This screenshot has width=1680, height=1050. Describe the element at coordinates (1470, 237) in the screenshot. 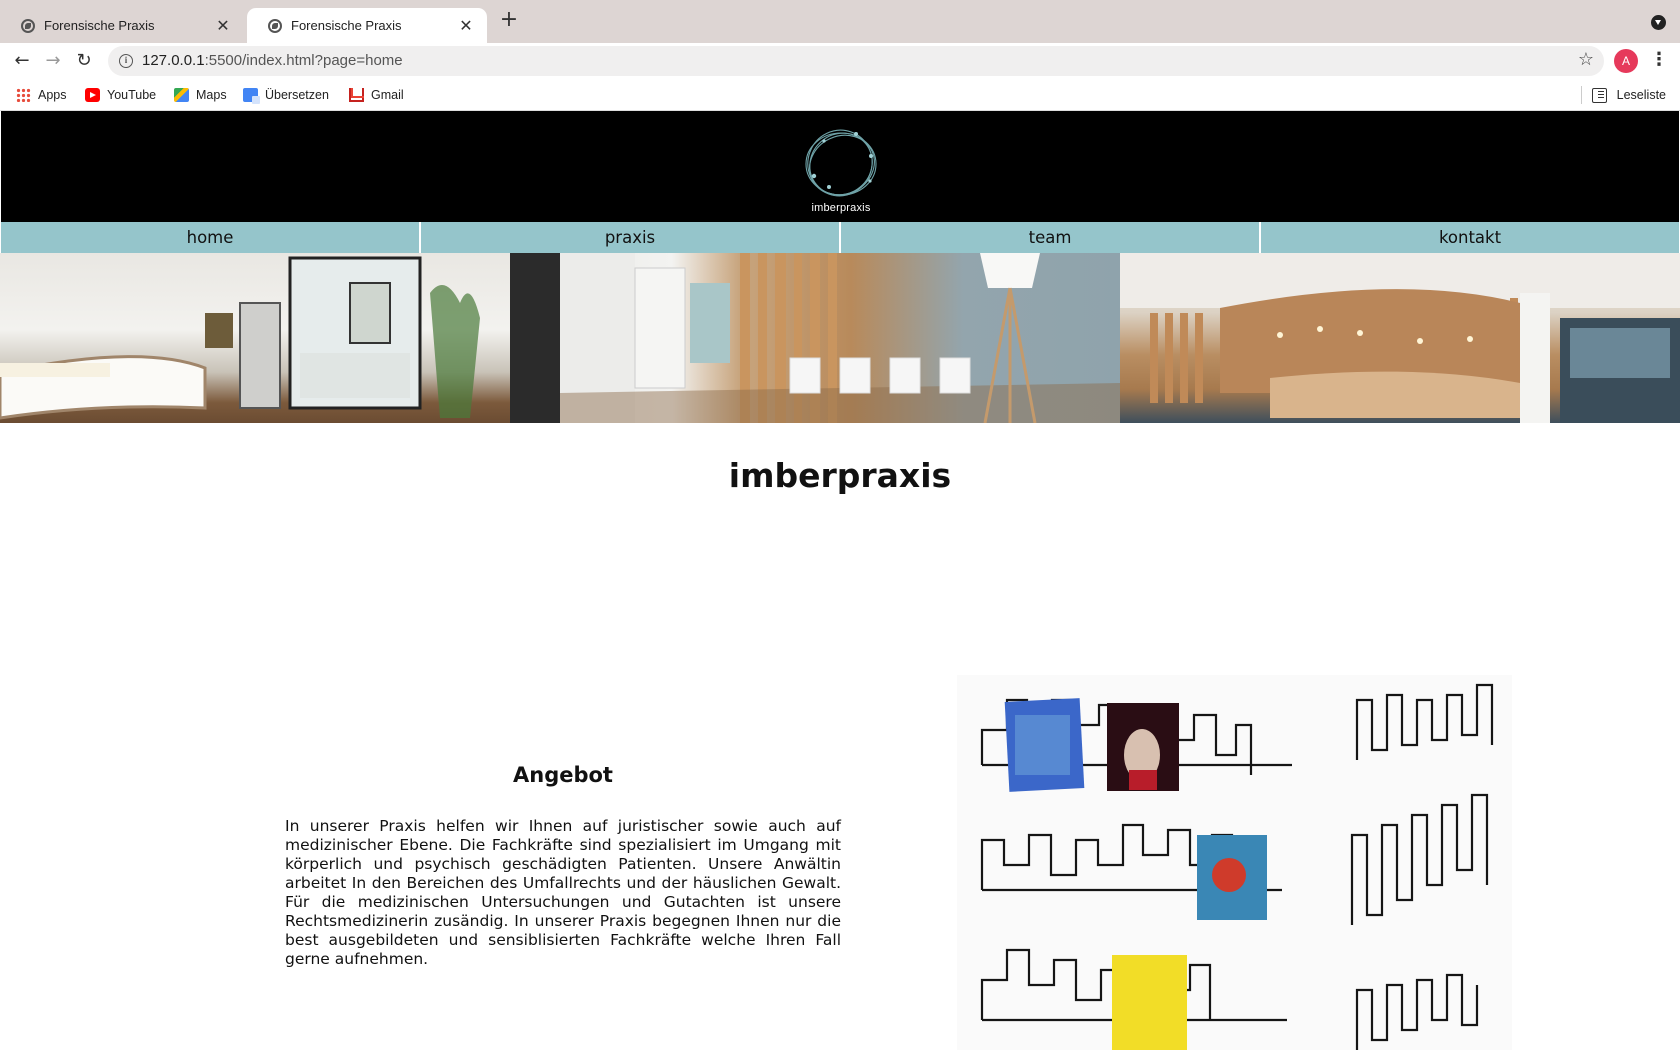

I see `nav-item-kontakt: kontakt` at that location.